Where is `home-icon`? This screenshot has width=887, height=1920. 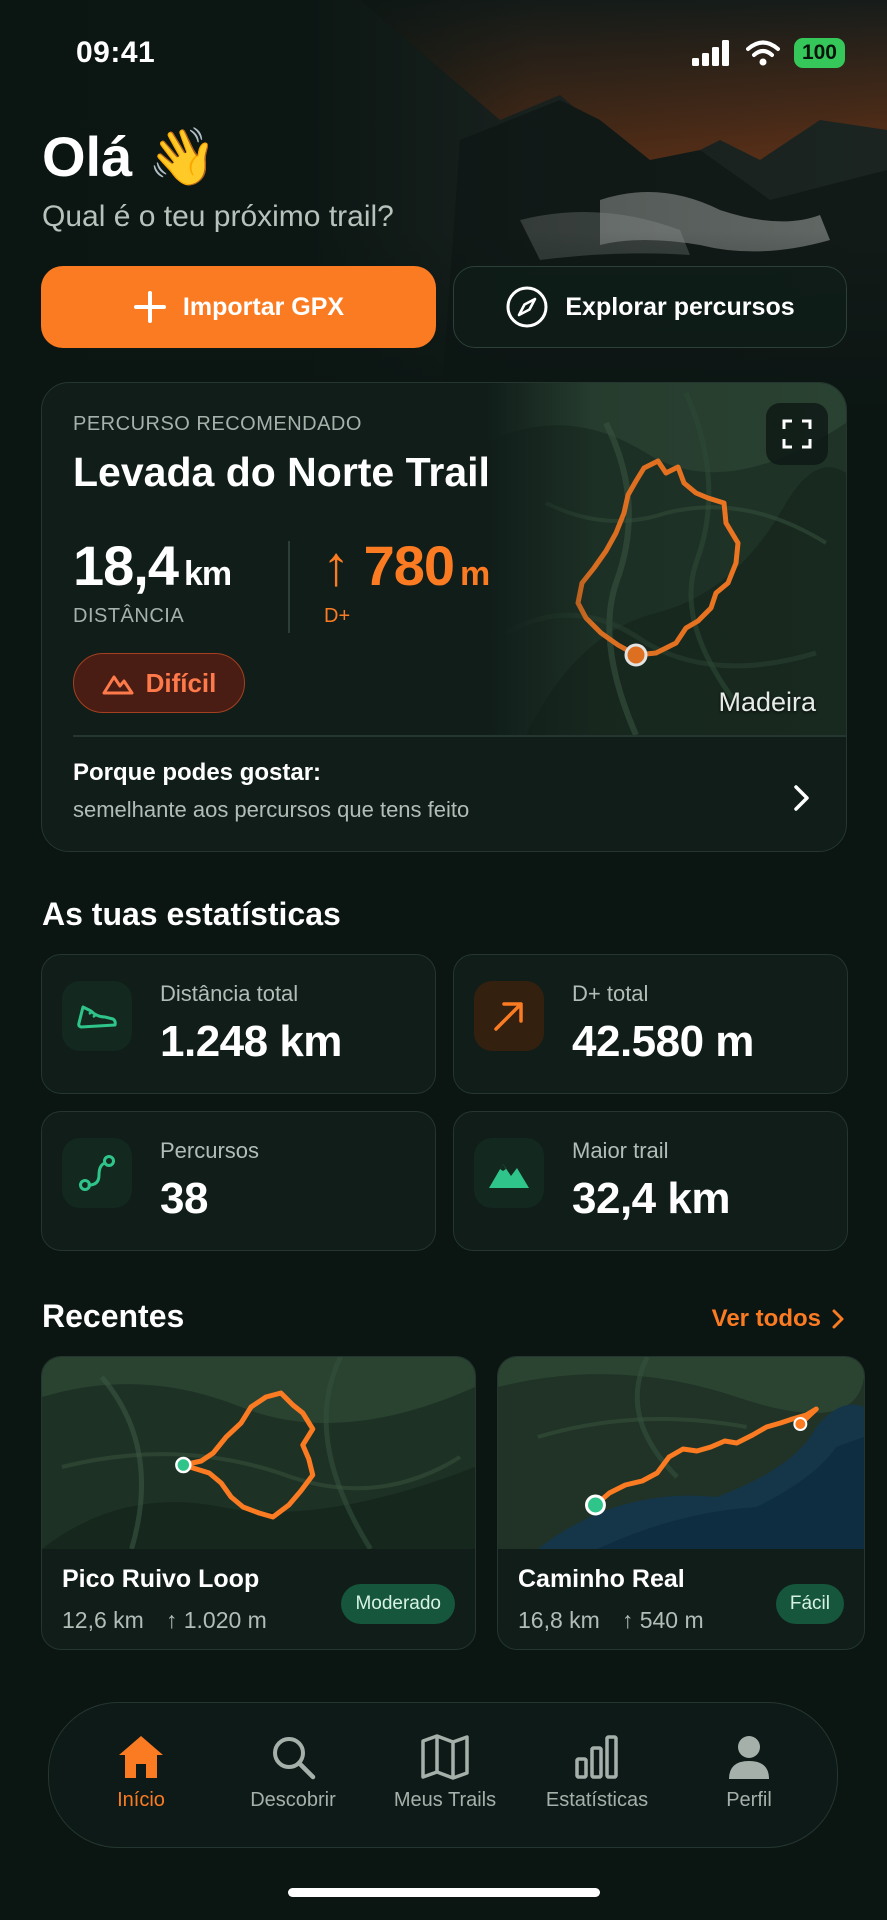 home-icon is located at coordinates (141, 1757).